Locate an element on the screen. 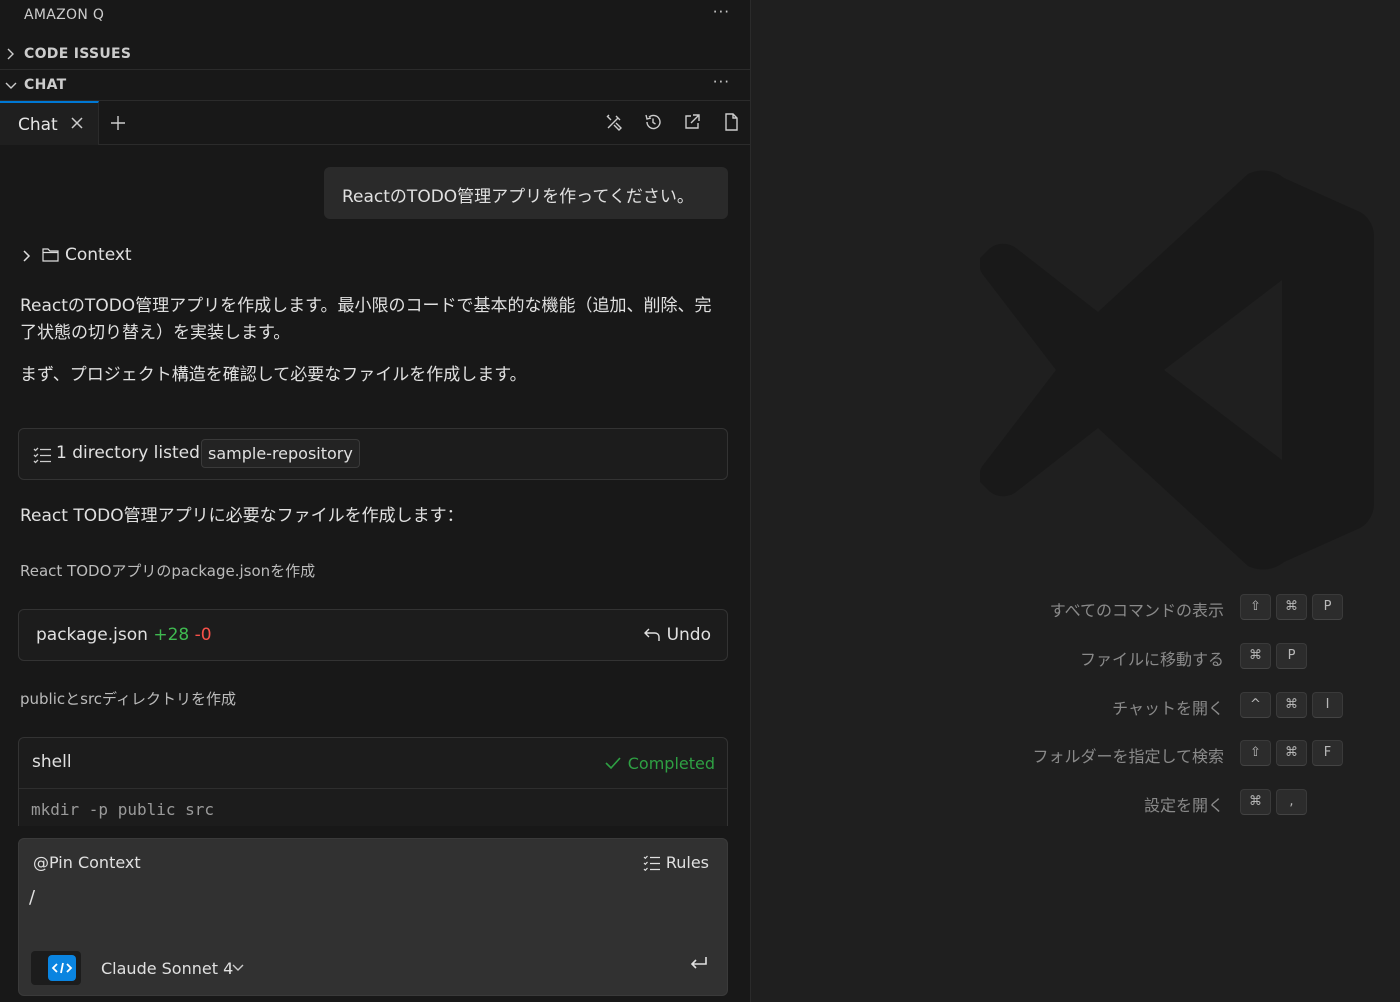  rules-button: Rules is located at coordinates (676, 862).